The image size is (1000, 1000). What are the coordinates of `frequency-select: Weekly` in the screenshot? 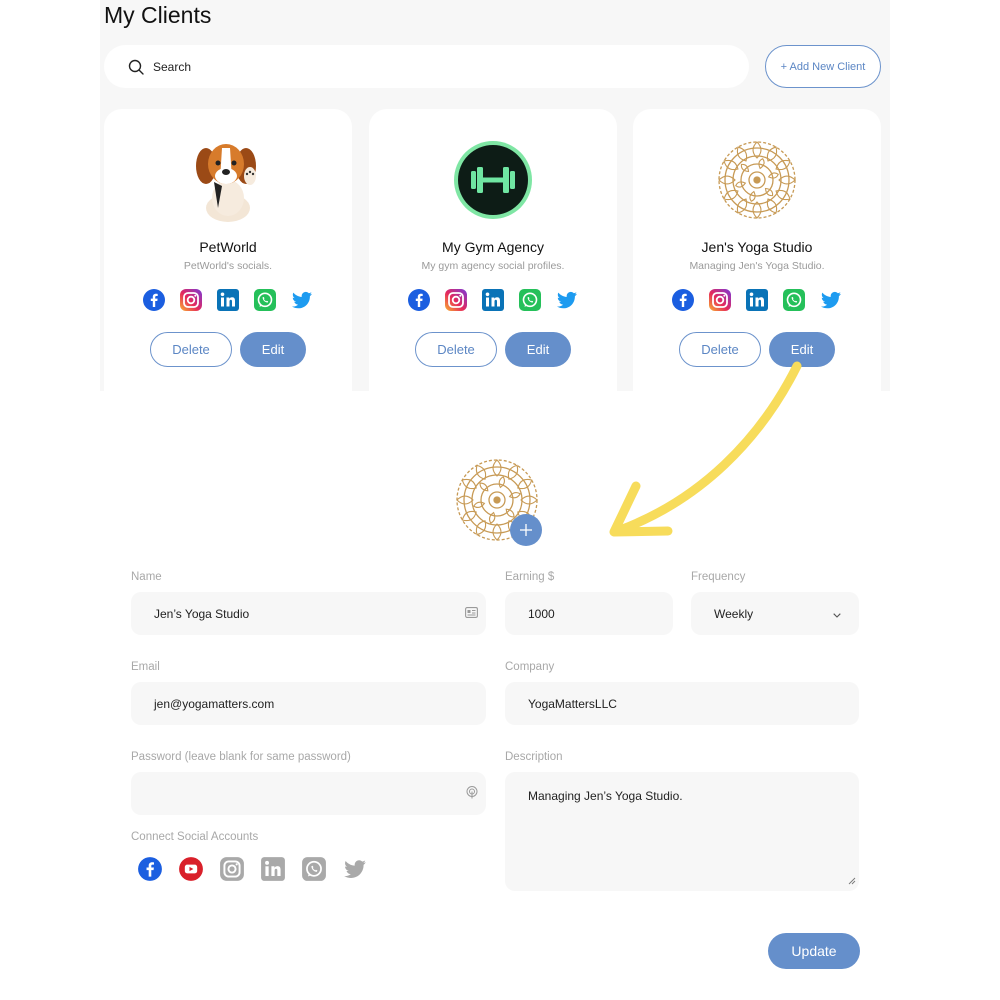 It's located at (775, 613).